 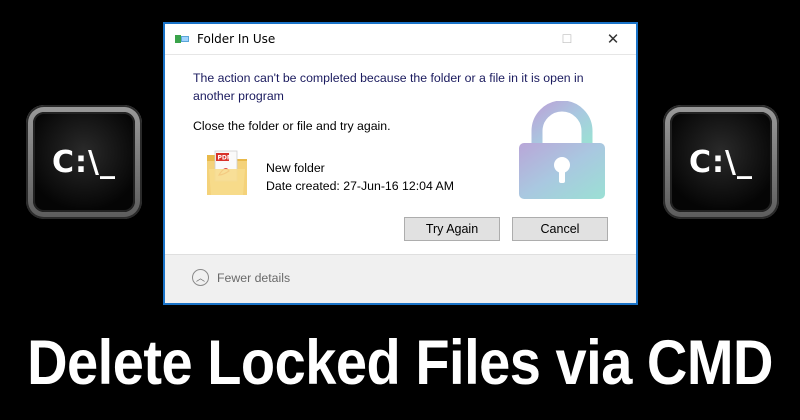 What do you see at coordinates (292, 126) in the screenshot?
I see `instruction-text: Close the folder or file and try again.` at bounding box center [292, 126].